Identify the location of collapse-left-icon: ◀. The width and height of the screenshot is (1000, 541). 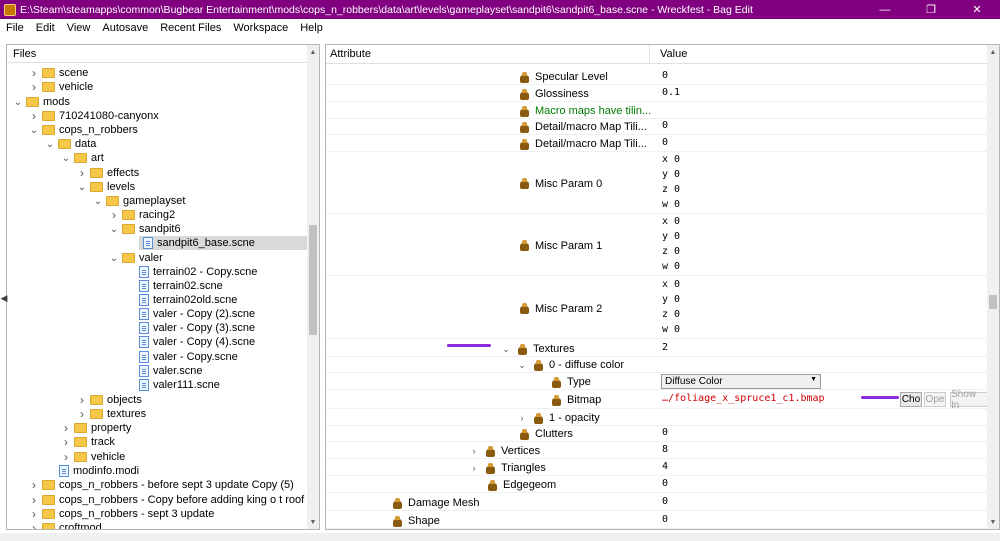
(4, 298).